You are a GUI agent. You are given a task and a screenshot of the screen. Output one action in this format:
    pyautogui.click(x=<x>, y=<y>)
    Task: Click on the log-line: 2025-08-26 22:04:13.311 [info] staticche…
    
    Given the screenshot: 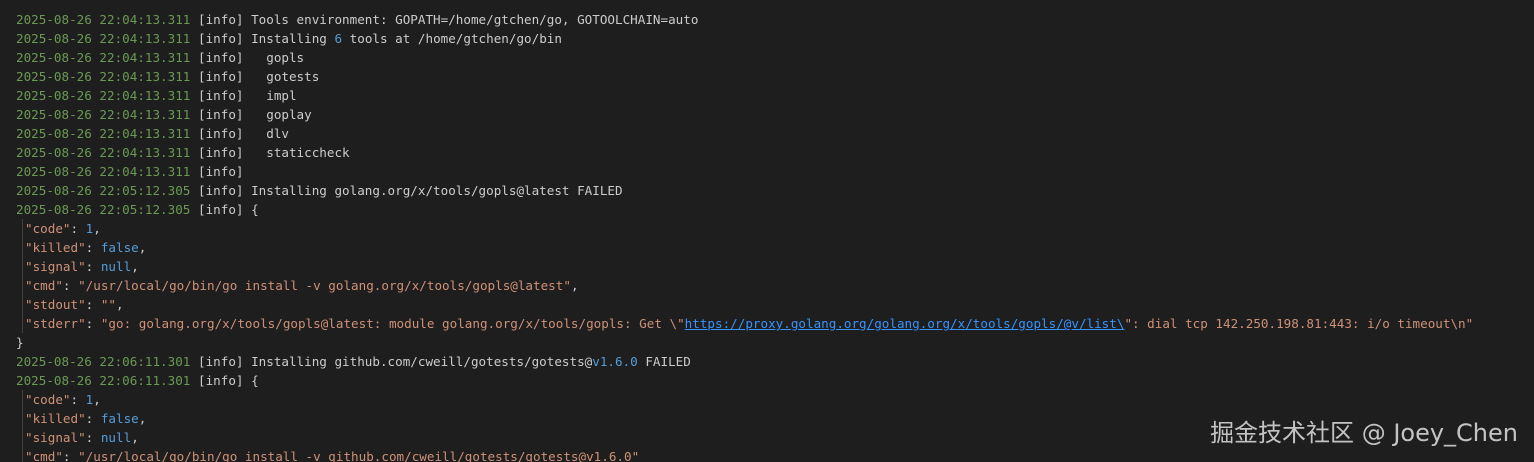 What is the action you would take?
    pyautogui.click(x=775, y=152)
    